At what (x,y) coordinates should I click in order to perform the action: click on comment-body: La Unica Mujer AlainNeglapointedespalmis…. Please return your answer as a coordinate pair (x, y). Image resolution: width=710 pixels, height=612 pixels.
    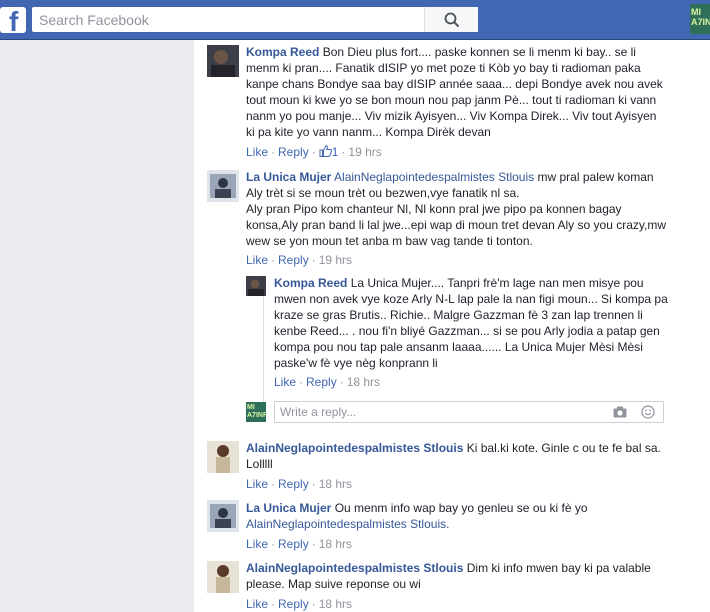
    Looking at the image, I should click on (457, 209).